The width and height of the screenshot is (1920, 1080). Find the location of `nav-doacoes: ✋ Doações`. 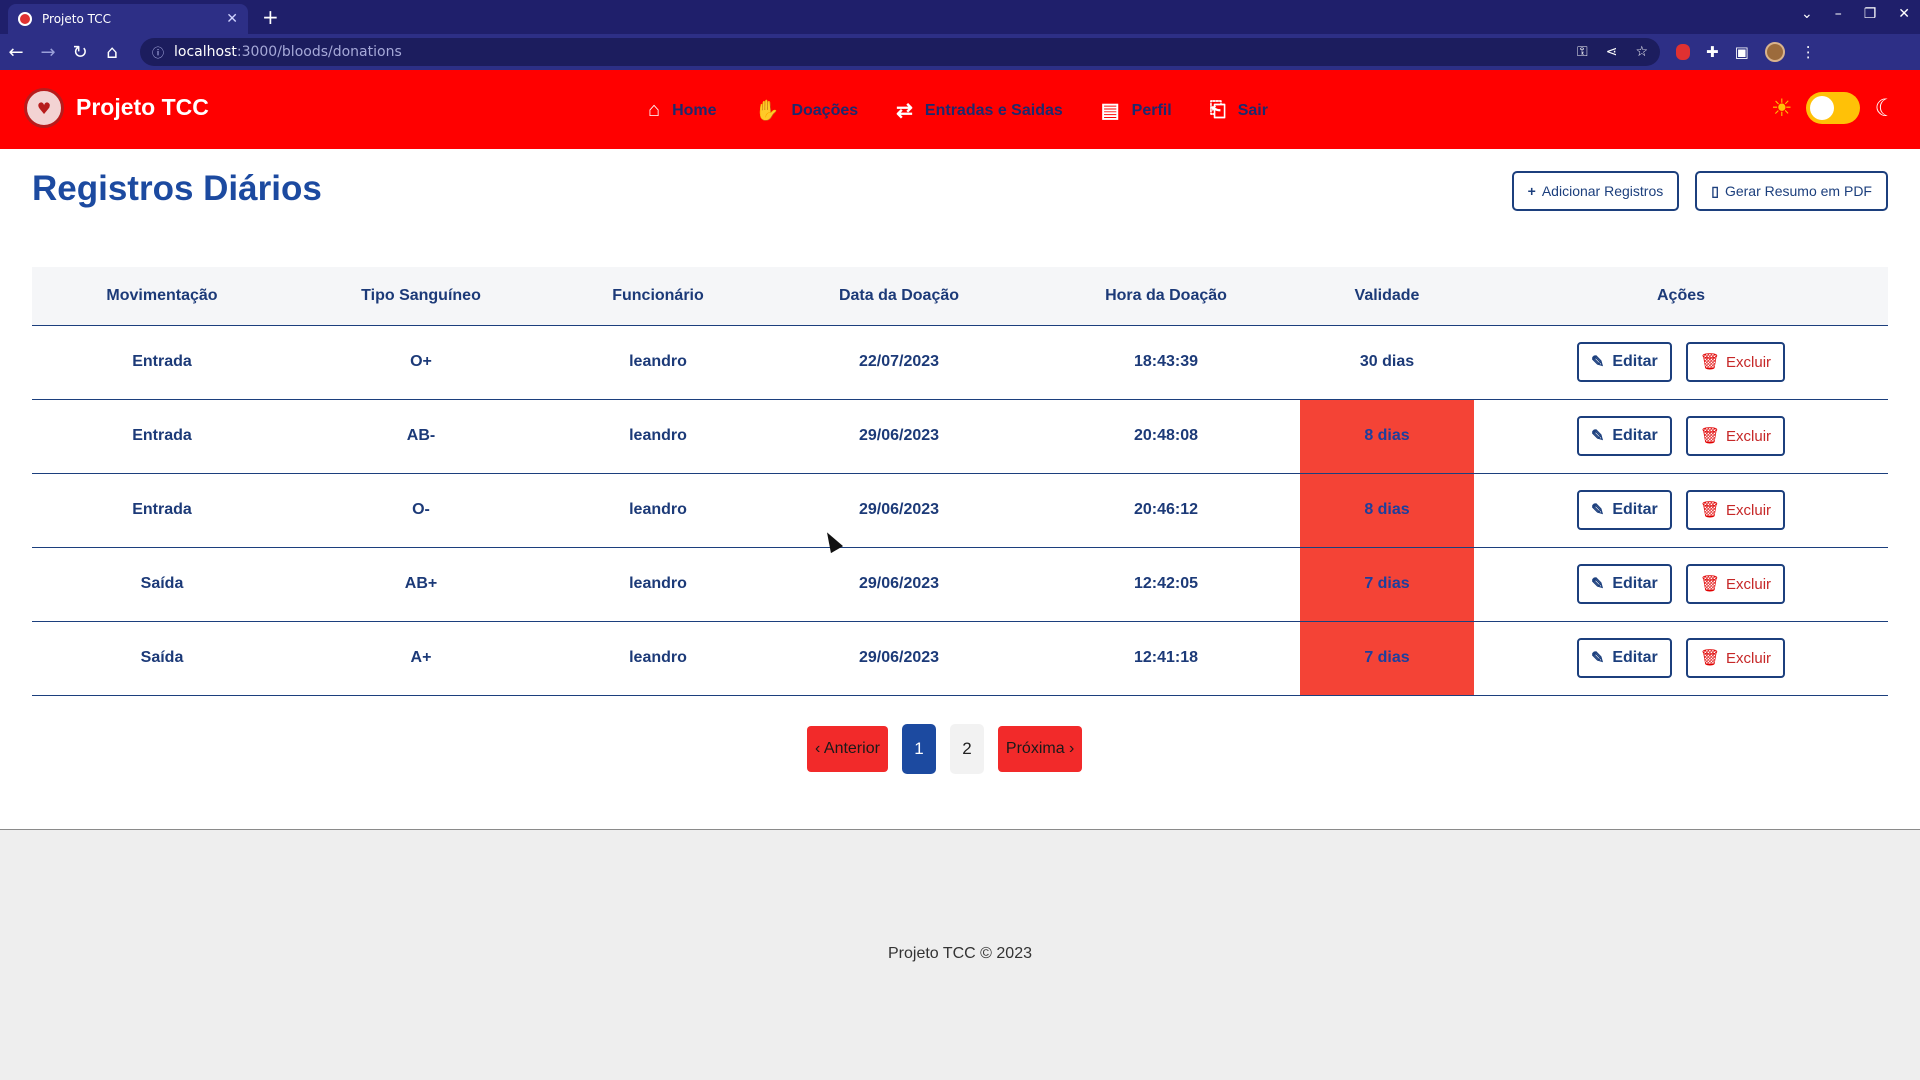

nav-doacoes: ✋ Doações is located at coordinates (807, 108).